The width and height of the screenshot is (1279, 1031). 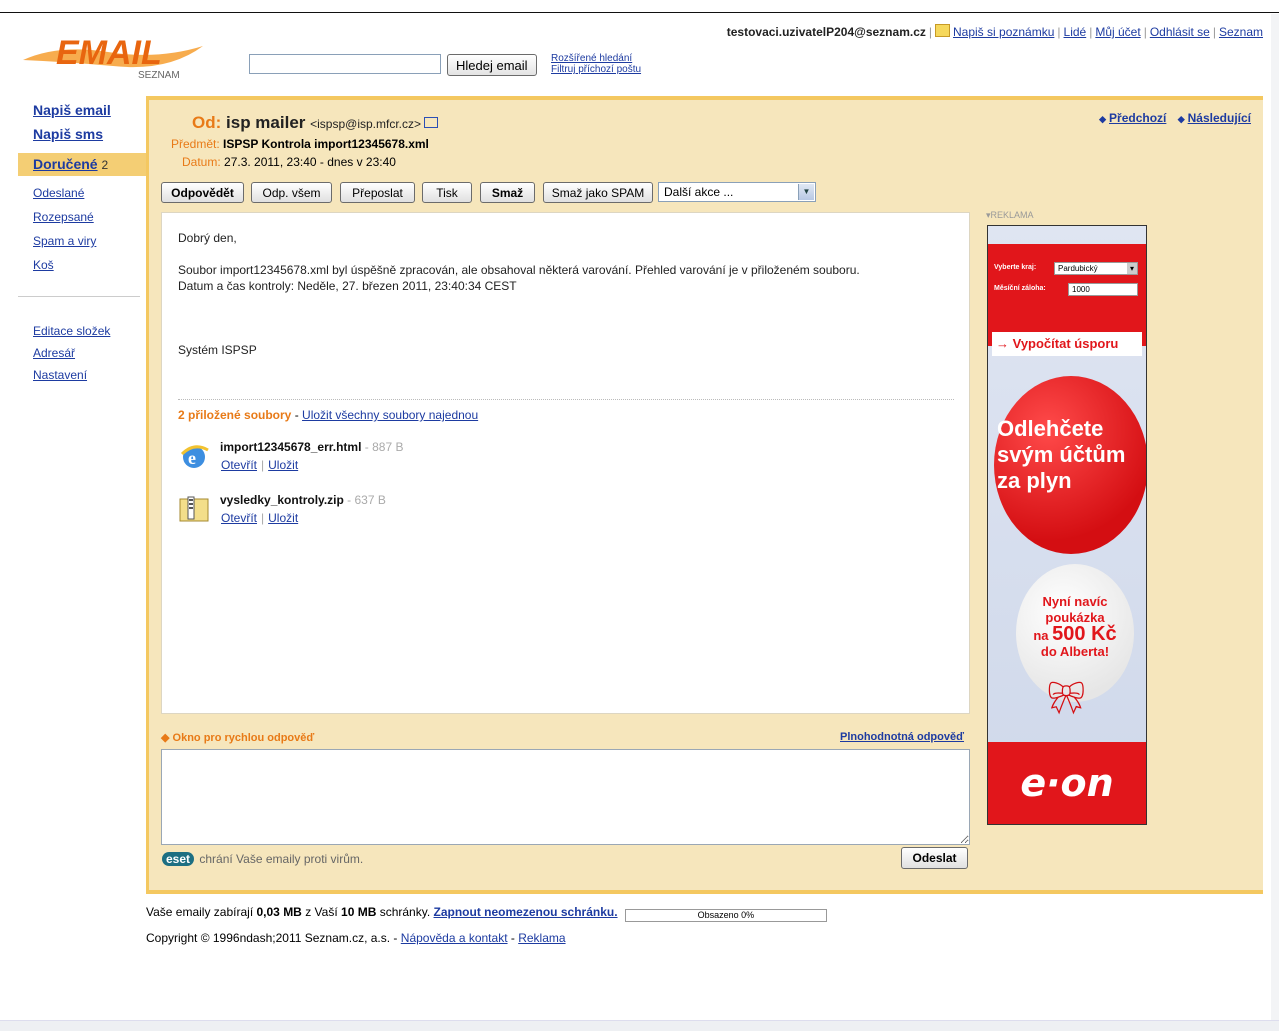 What do you see at coordinates (1275, 517) in the screenshot?
I see `vertical-scrollbar` at bounding box center [1275, 517].